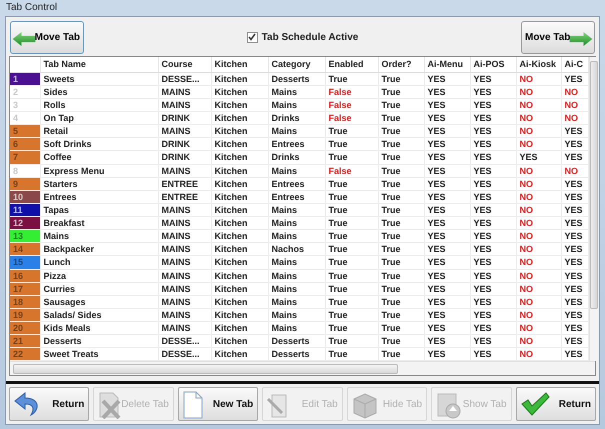  I want to click on table-cell: Soft Drinks, so click(99, 144).